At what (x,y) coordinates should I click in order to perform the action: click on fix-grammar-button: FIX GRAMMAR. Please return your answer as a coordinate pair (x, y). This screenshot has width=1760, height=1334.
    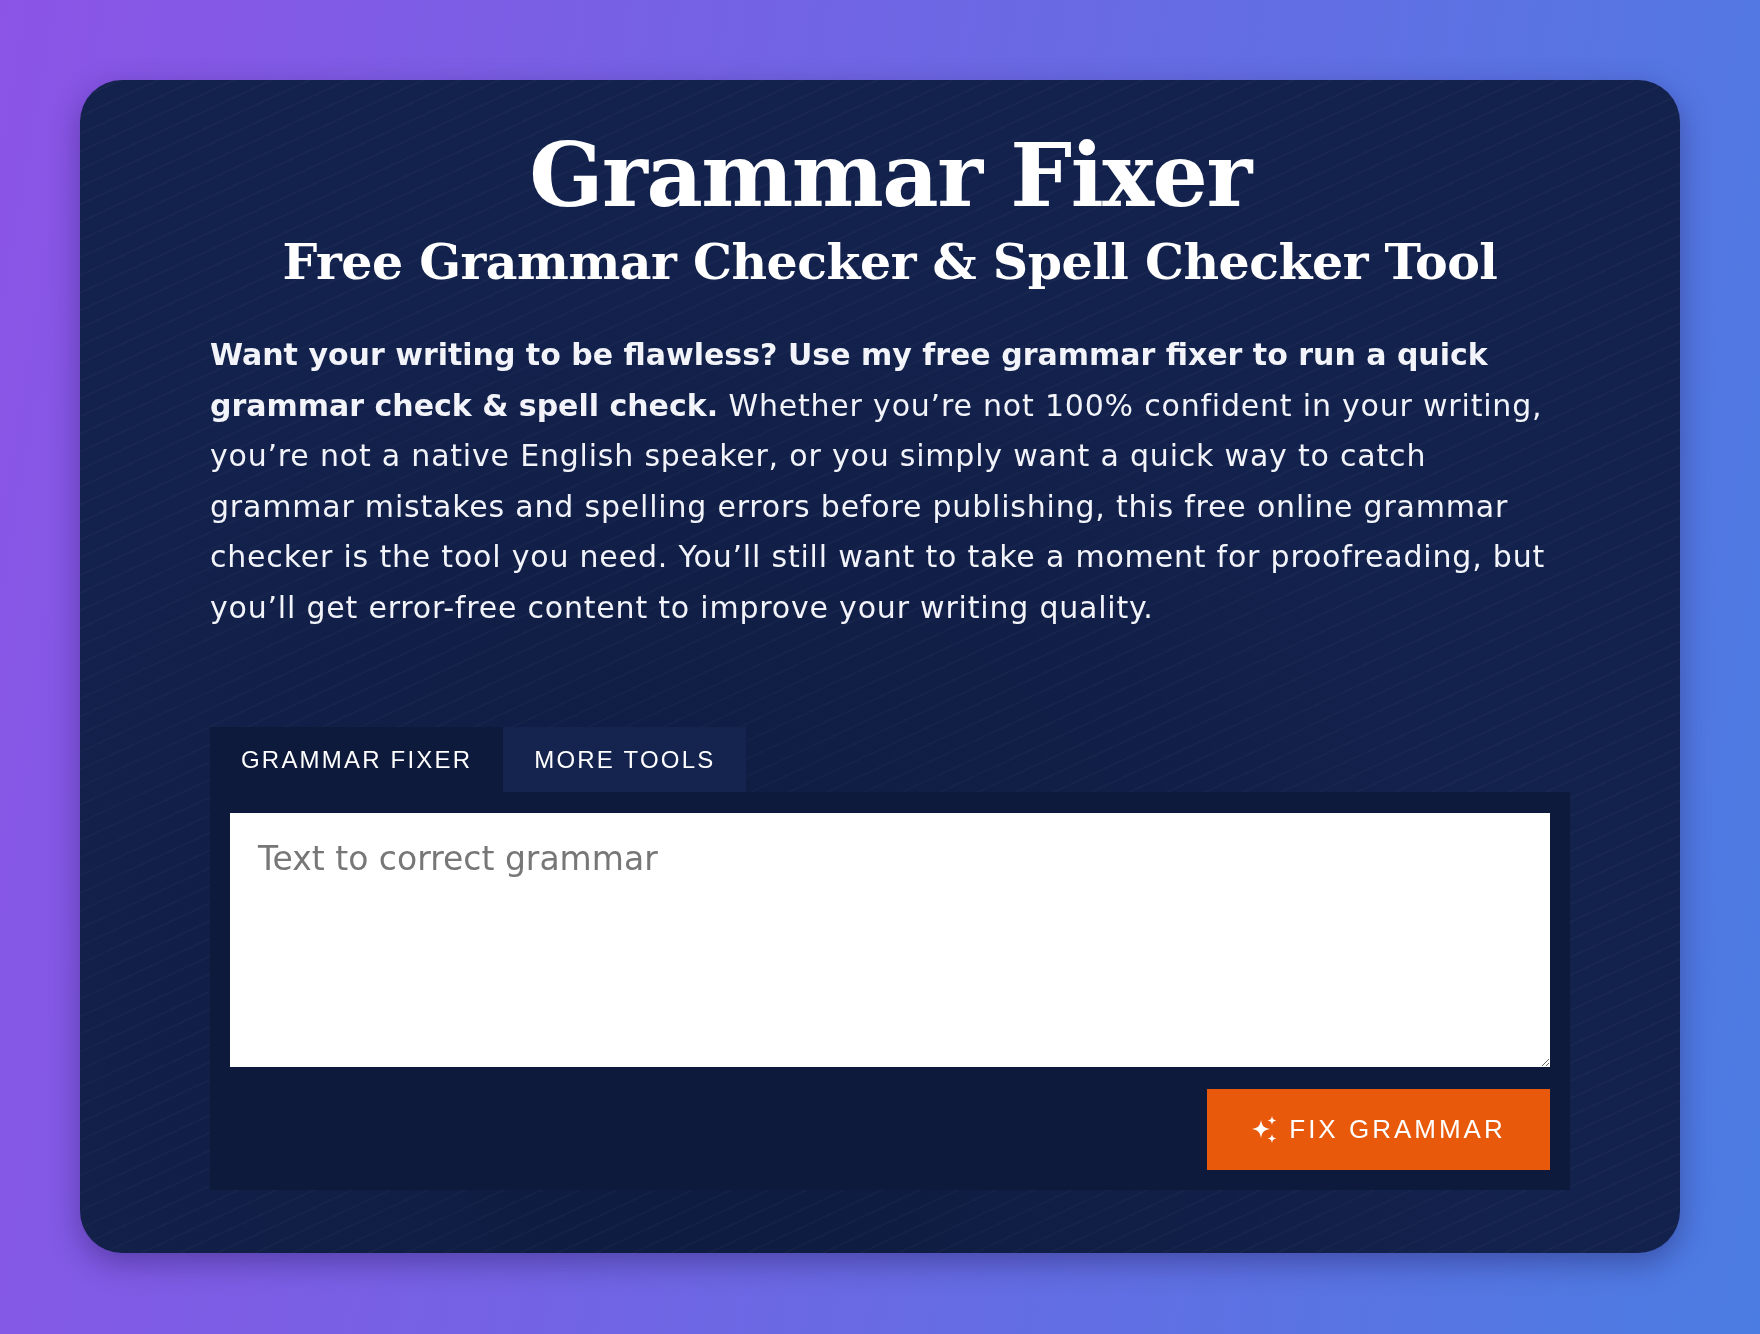
    Looking at the image, I should click on (1378, 1129).